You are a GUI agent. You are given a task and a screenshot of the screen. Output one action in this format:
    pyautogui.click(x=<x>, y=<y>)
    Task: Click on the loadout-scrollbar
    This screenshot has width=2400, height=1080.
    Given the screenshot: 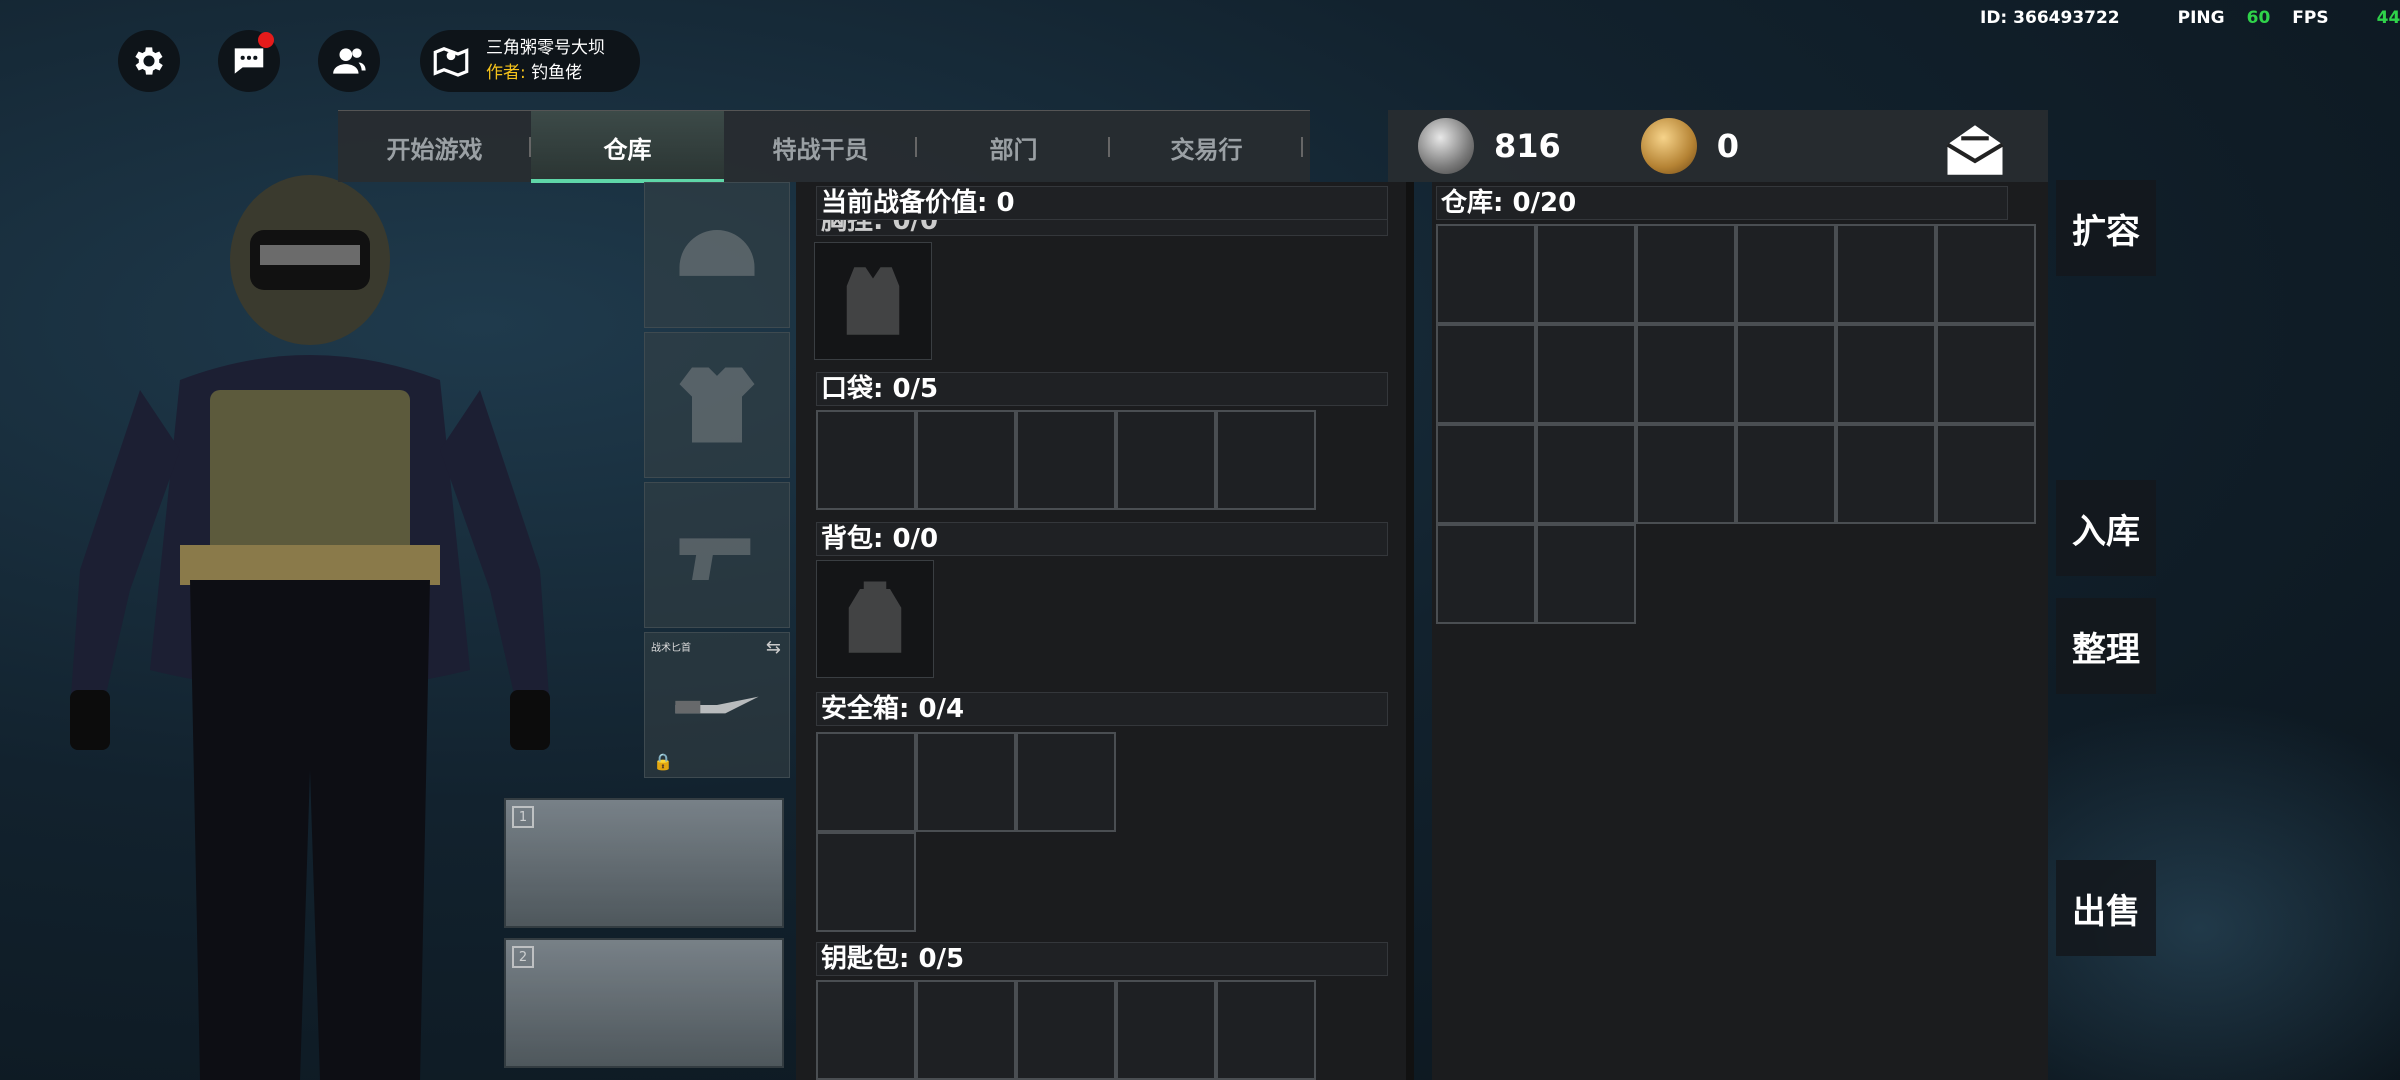 What is the action you would take?
    pyautogui.click(x=1410, y=631)
    